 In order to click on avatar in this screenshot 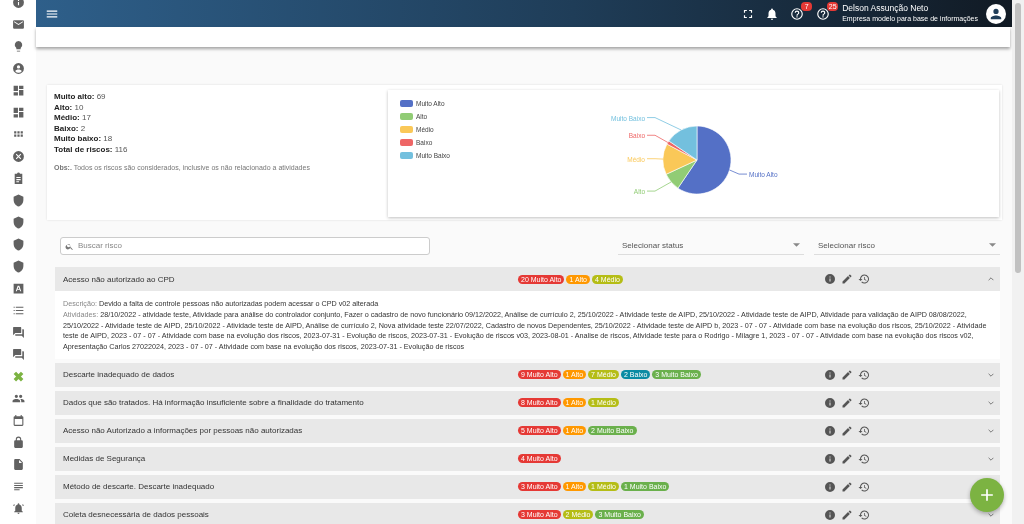, I will do `click(996, 13)`.